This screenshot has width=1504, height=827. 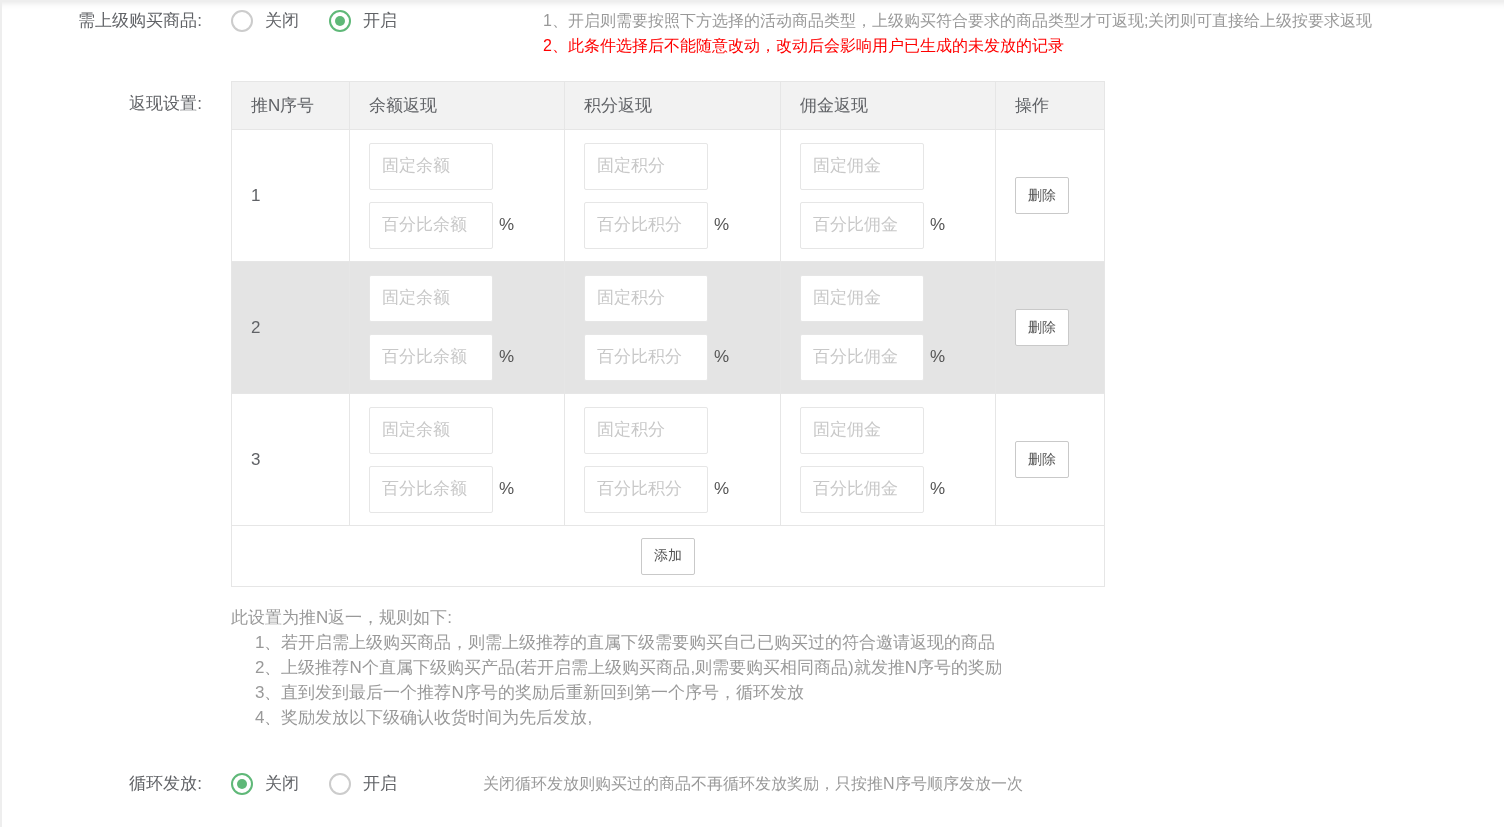 I want to click on column-header: 余额返现, so click(x=457, y=105).